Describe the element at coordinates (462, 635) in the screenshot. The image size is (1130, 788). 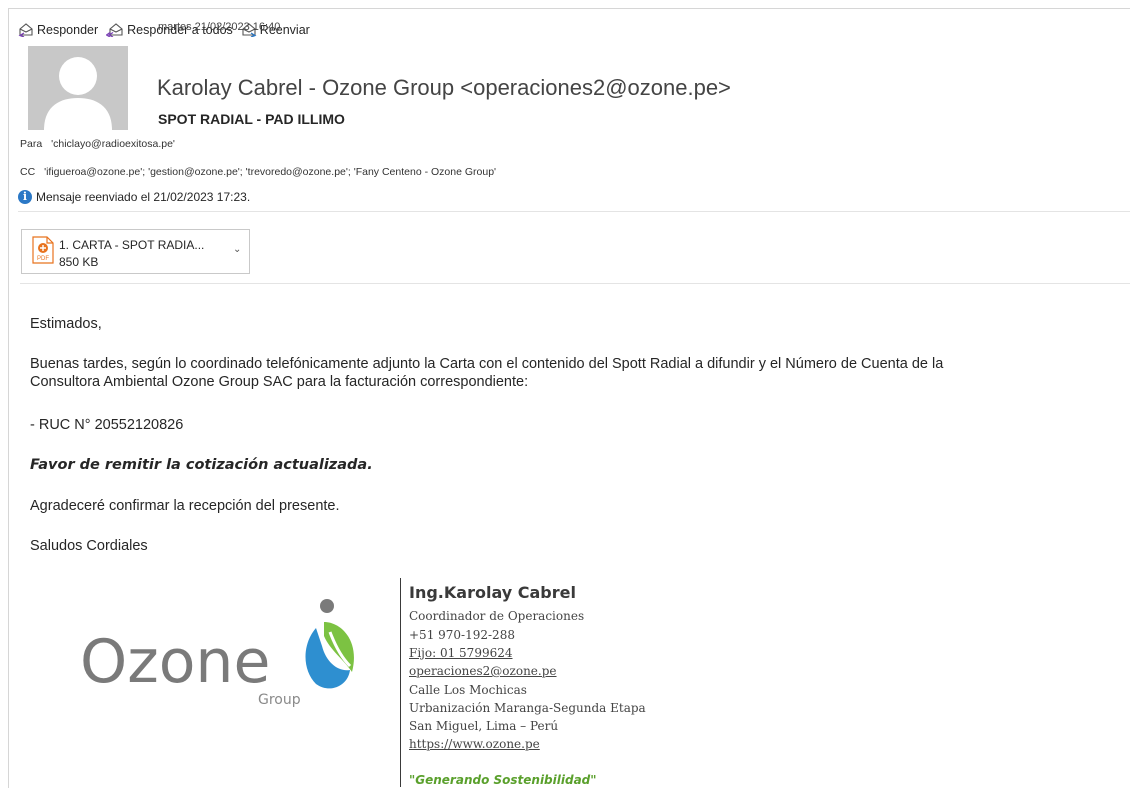
I see `signature-phone: +51 970-192-288` at that location.